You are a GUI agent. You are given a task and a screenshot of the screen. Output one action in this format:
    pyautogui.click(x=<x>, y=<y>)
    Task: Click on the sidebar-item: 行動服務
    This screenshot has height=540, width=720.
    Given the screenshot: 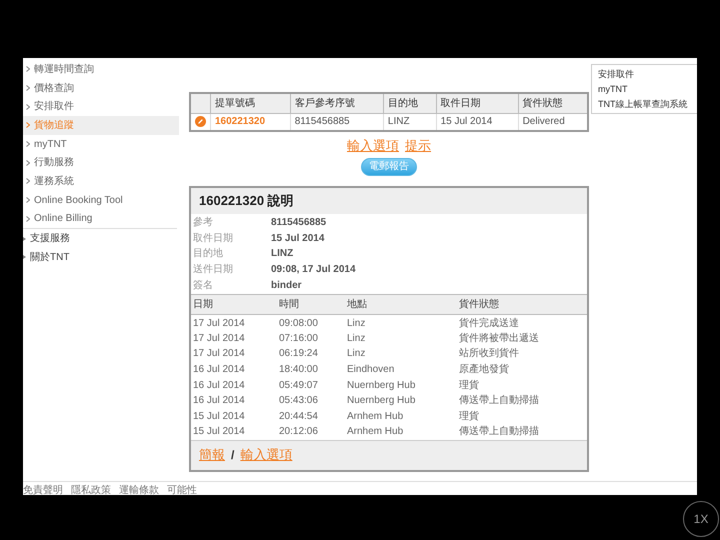 What is the action you would take?
    pyautogui.click(x=101, y=162)
    